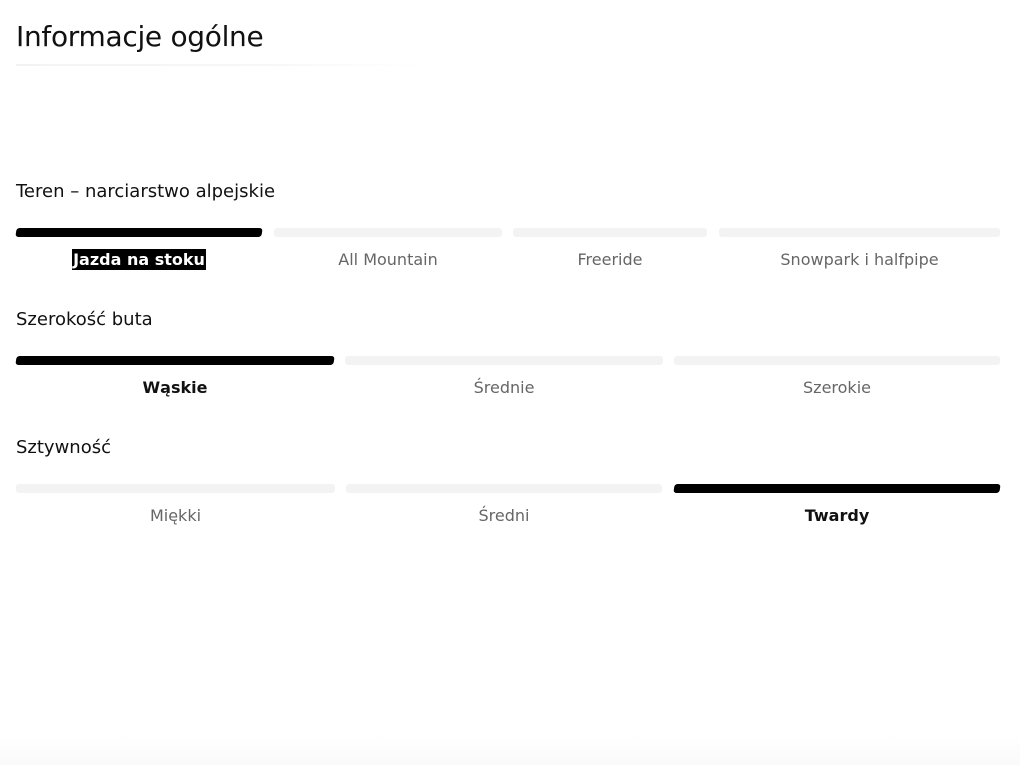  Describe the element at coordinates (388, 232) in the screenshot. I see `terrain-bar-all-mountain` at that location.